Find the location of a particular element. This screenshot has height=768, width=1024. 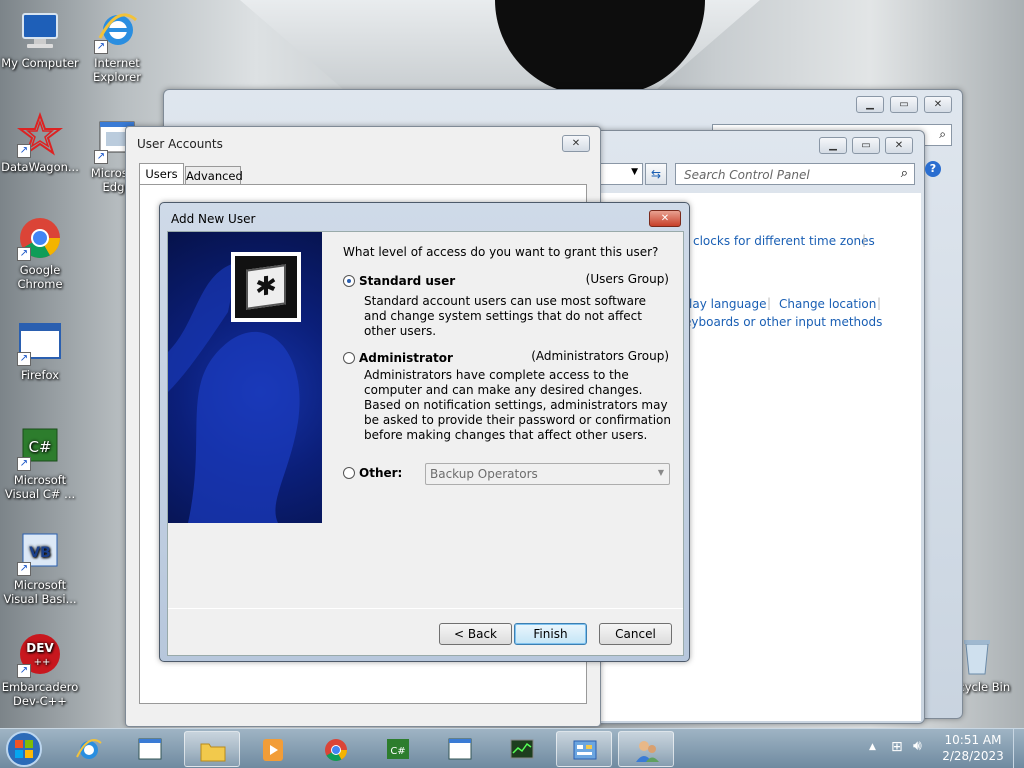

link-change-location: Change location is located at coordinates (827, 304).